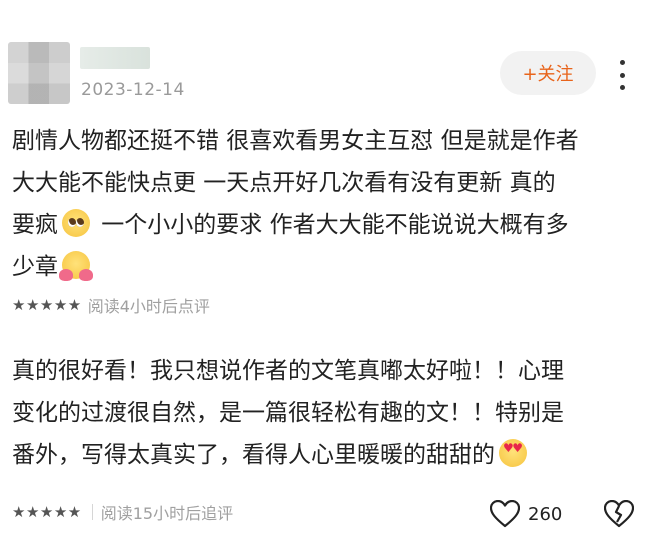 Image resolution: width=650 pixels, height=548 pixels. Describe the element at coordinates (148, 306) in the screenshot. I see `review-1-meta-text: 阅读4小时后点评` at that location.